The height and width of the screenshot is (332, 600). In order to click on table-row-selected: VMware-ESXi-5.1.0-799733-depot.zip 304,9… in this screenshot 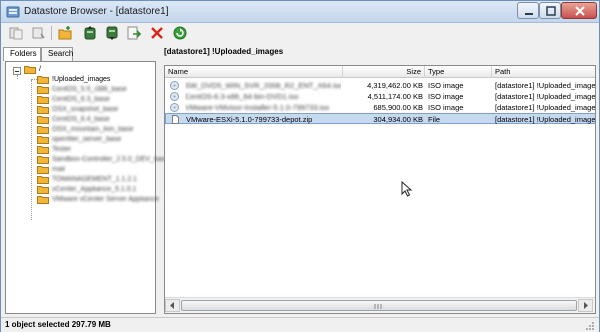, I will do `click(380, 118)`.